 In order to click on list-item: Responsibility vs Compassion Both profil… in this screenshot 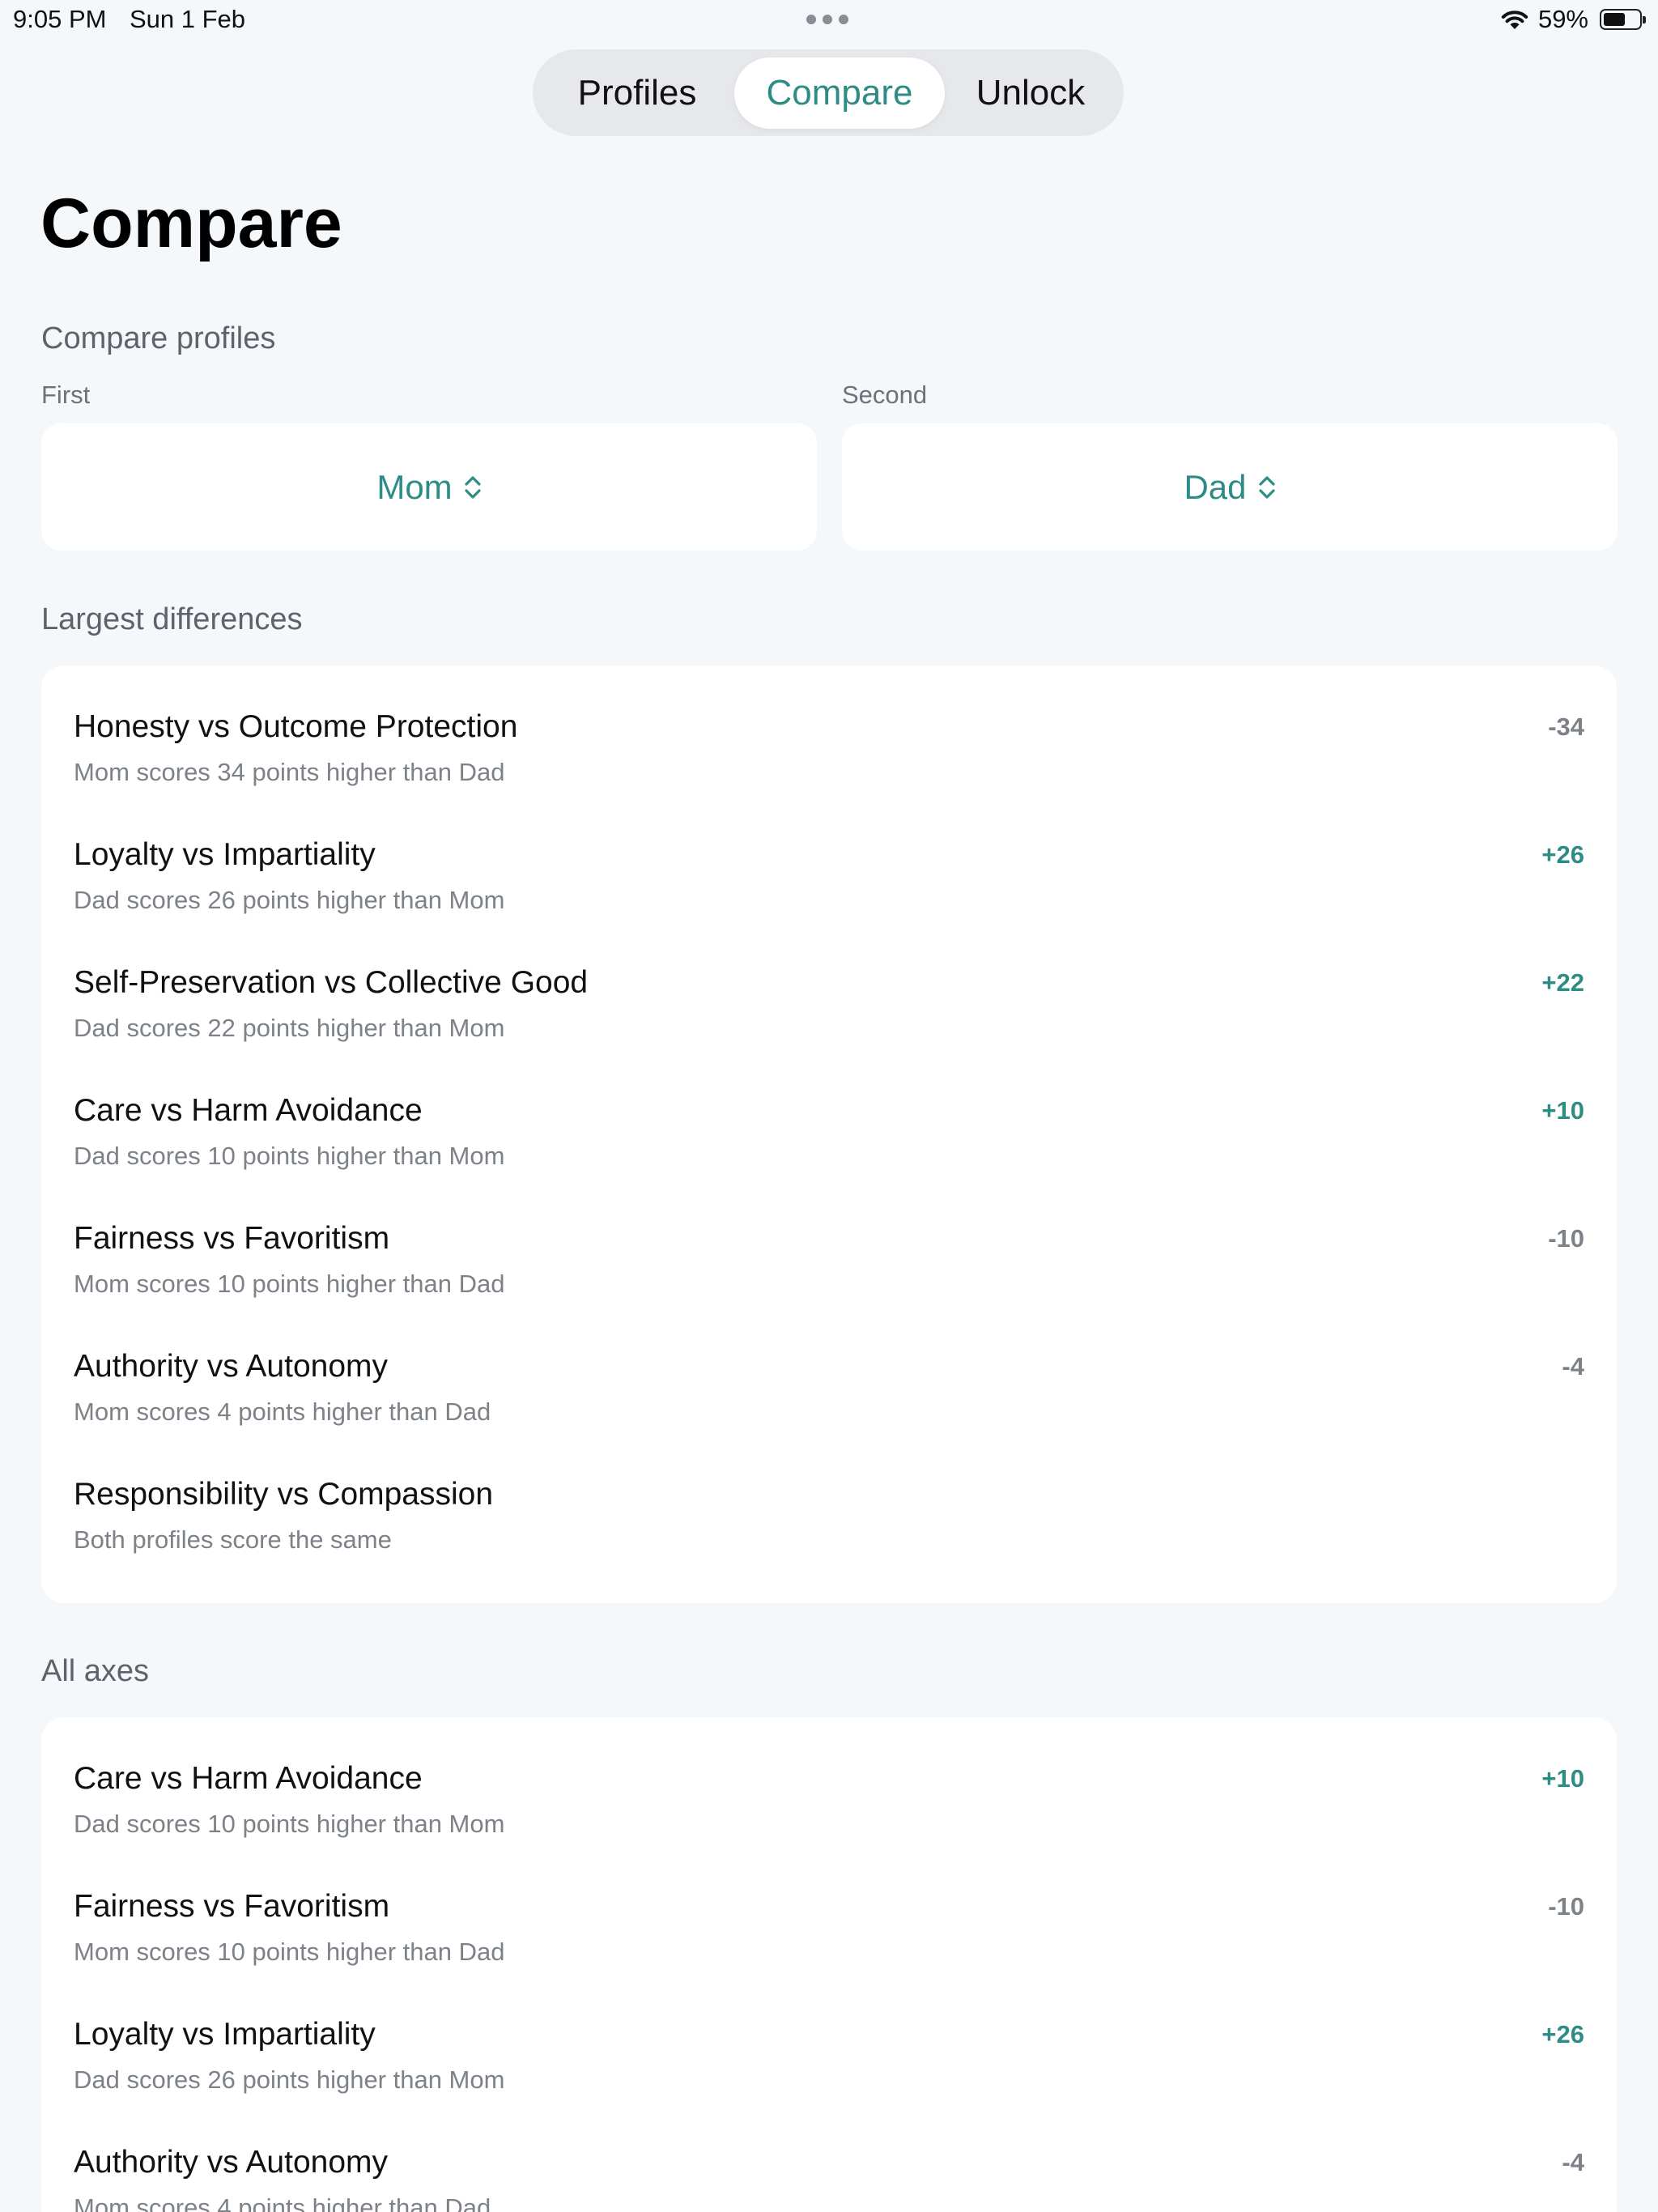, I will do `click(829, 1539)`.